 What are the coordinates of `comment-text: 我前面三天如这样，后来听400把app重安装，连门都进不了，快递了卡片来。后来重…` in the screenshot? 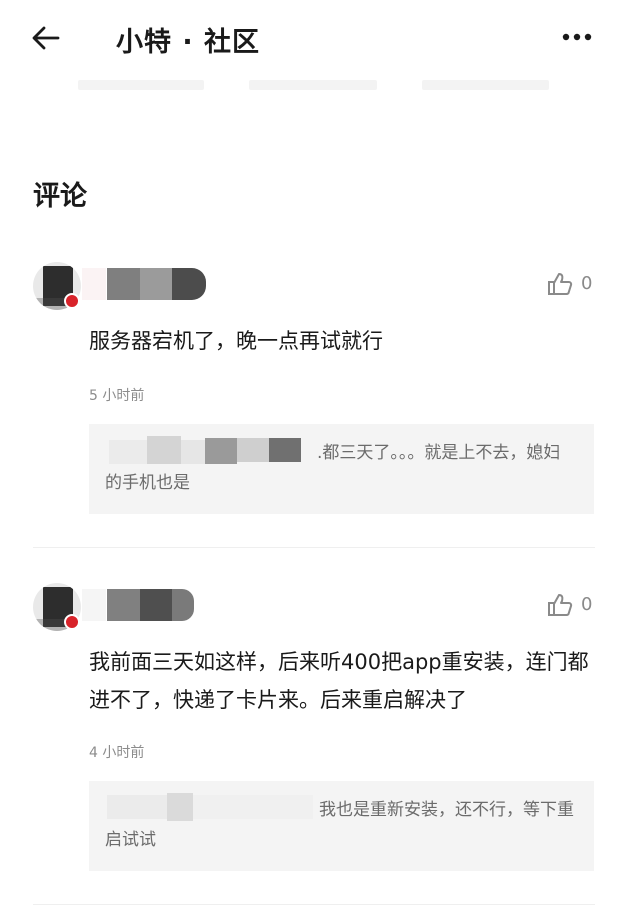 It's located at (339, 681).